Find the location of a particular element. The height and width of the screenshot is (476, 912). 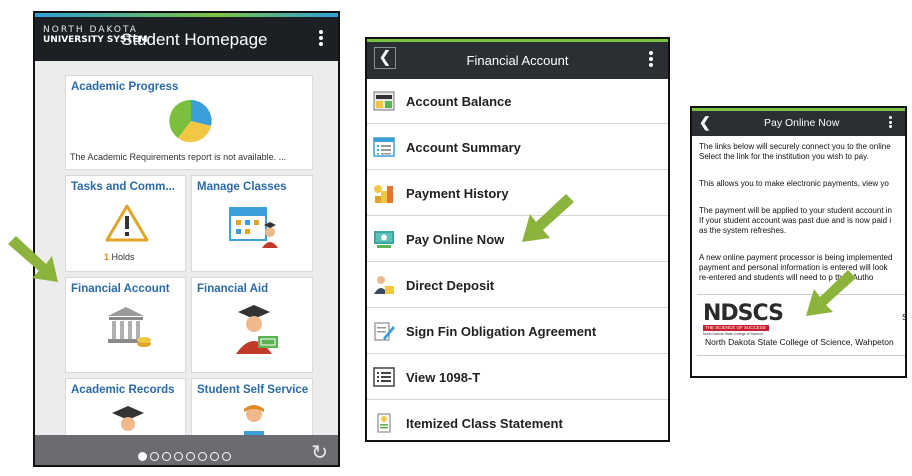

menu-item-label: Pay Online Now is located at coordinates (455, 239).